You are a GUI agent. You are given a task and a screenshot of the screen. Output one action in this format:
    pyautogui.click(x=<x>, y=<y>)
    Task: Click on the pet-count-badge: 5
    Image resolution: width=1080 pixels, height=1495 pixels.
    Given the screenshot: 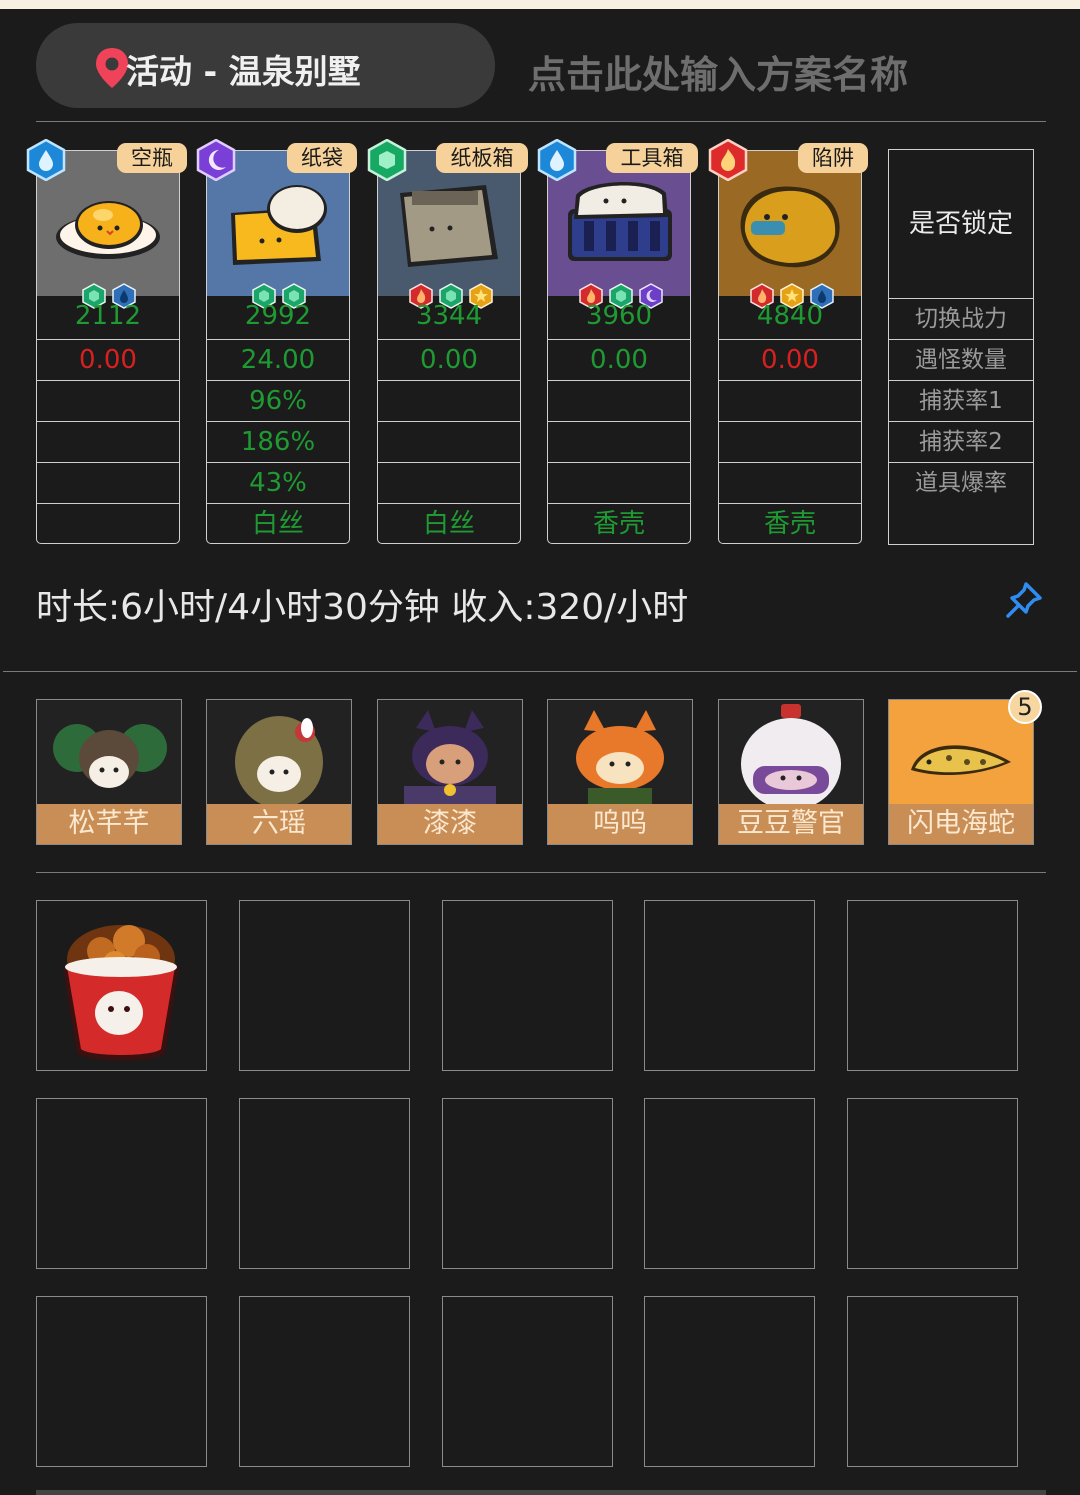 What is the action you would take?
    pyautogui.click(x=1025, y=707)
    